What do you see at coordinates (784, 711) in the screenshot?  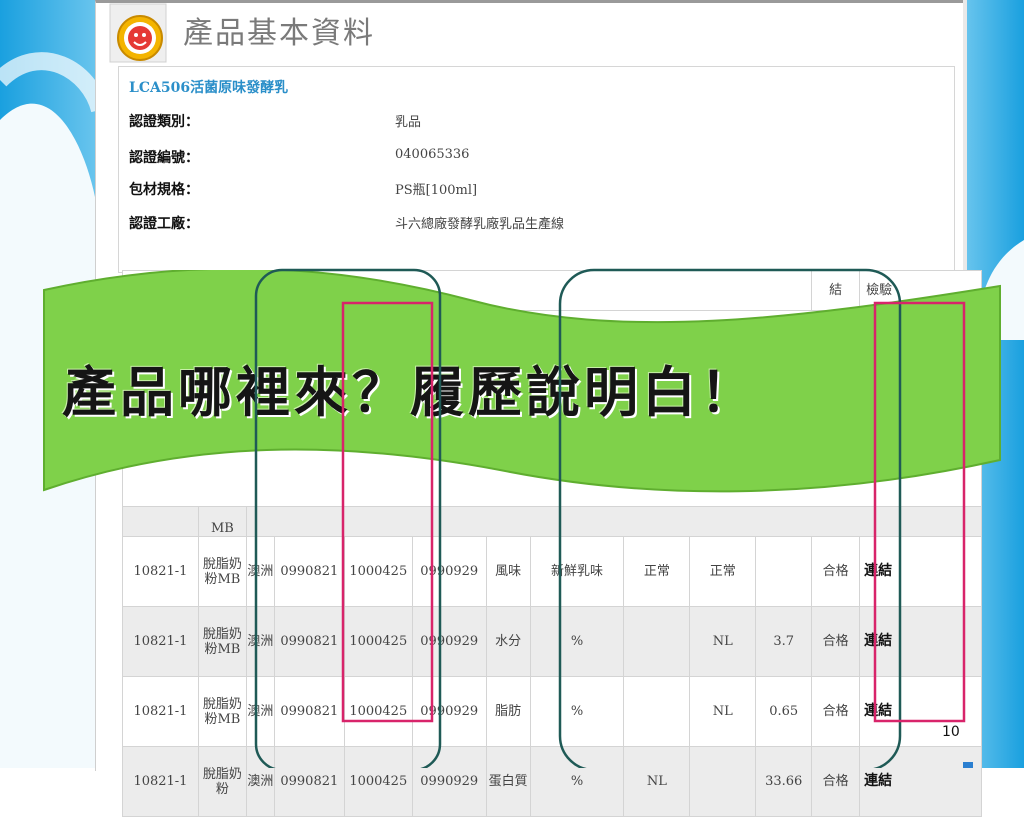 I see `value-cell: 0.65` at bounding box center [784, 711].